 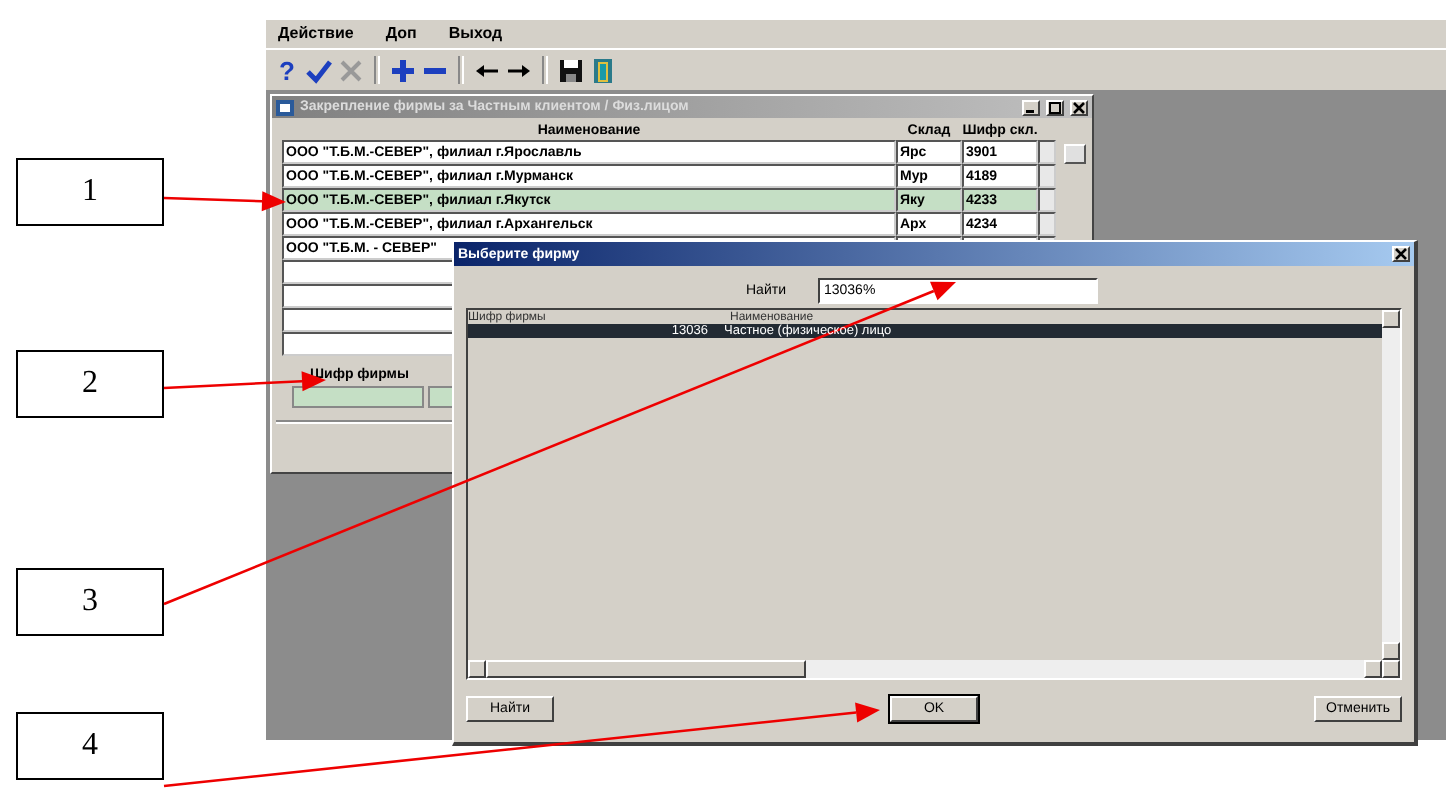 What do you see at coordinates (1391, 485) in the screenshot?
I see `vertical-scrollbar` at bounding box center [1391, 485].